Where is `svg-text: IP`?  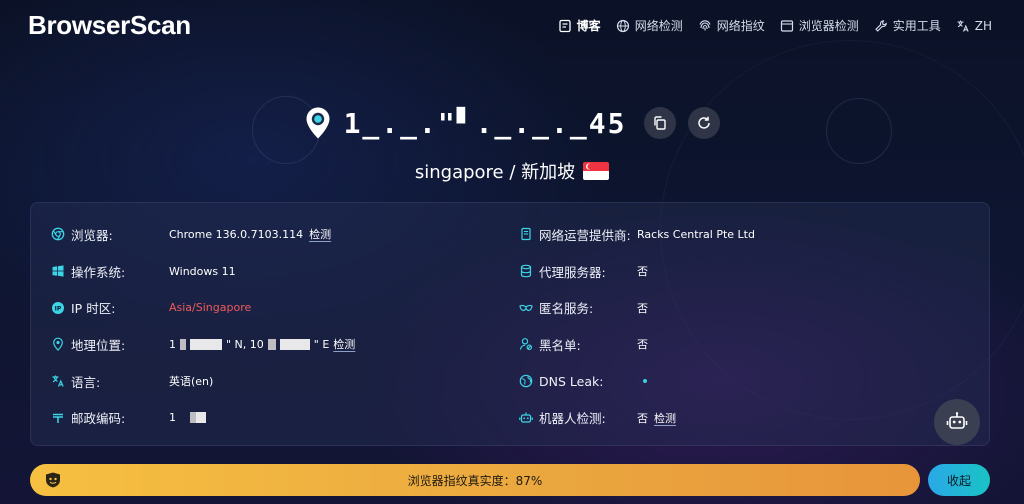
svg-text: IP is located at coordinates (58, 308).